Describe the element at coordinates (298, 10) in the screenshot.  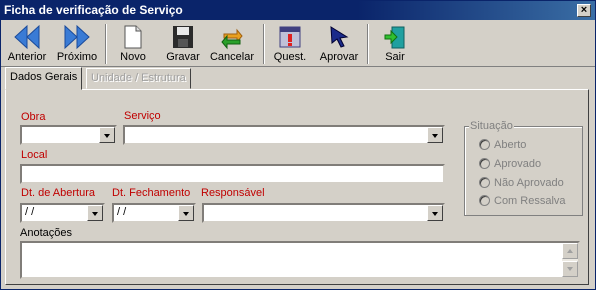
I see `title-bar: Ficha de verificação de Serviço ×` at that location.